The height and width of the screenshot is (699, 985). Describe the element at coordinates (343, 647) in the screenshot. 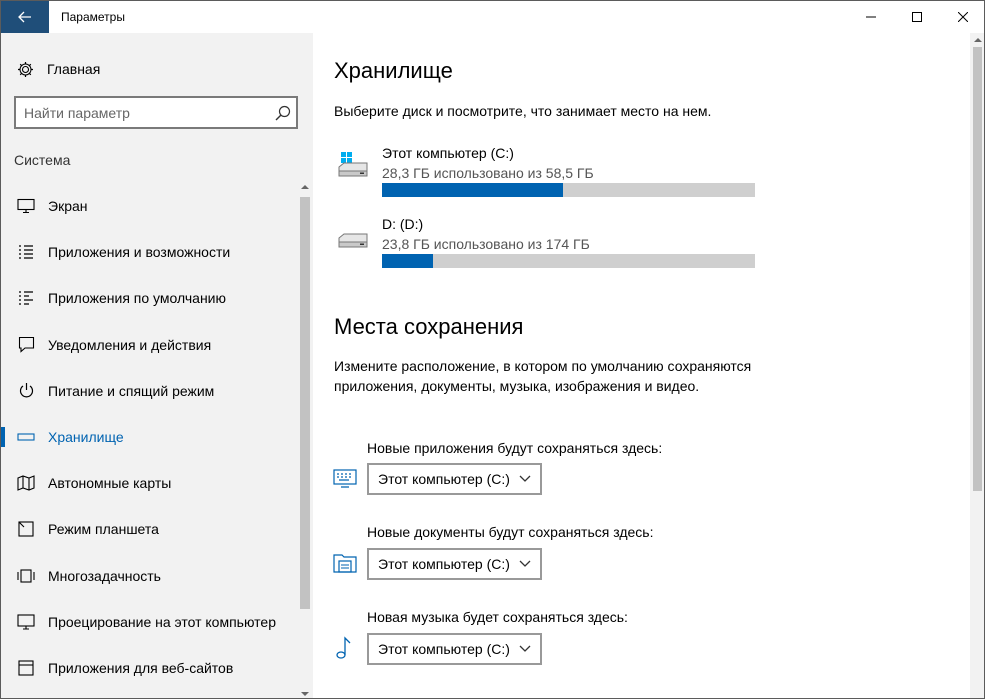

I see `music-note-icon` at that location.